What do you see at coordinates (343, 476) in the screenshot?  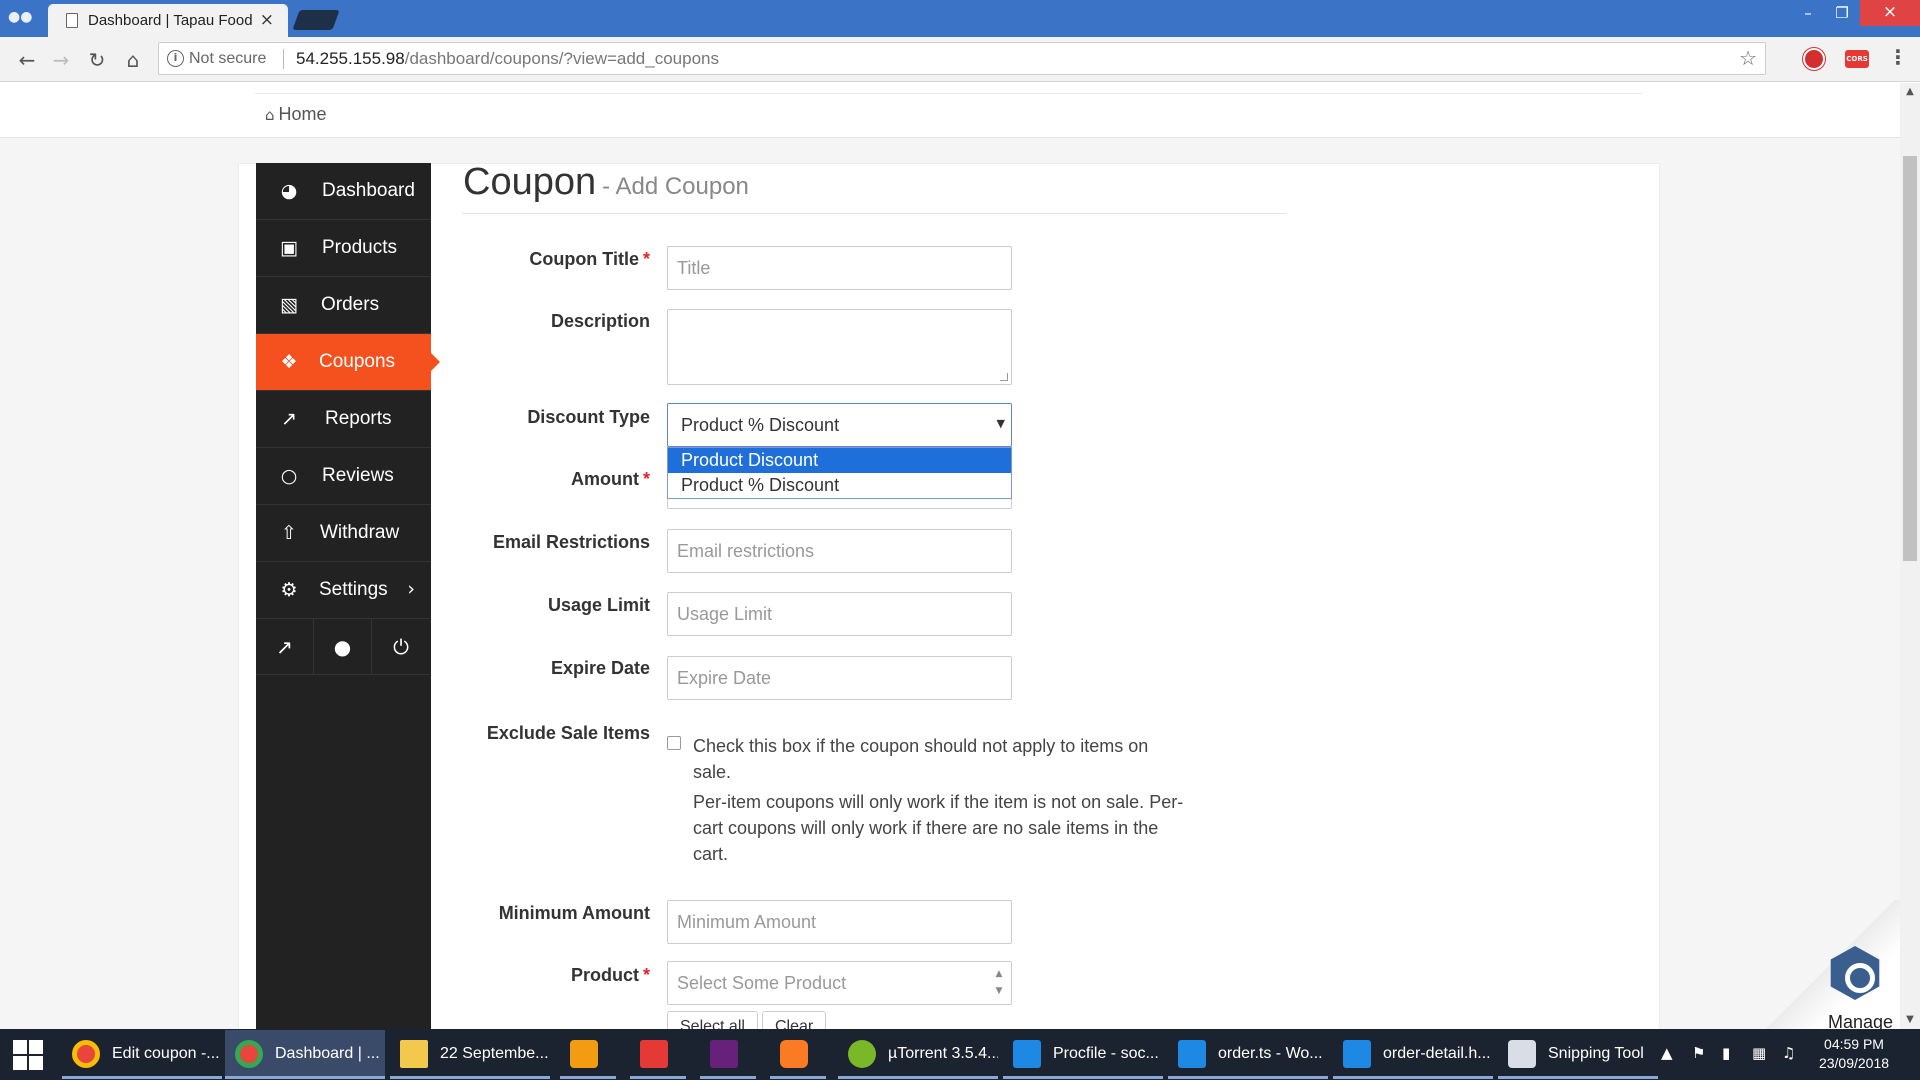 I see `sidebar-item-reviews: ○ Reviews` at bounding box center [343, 476].